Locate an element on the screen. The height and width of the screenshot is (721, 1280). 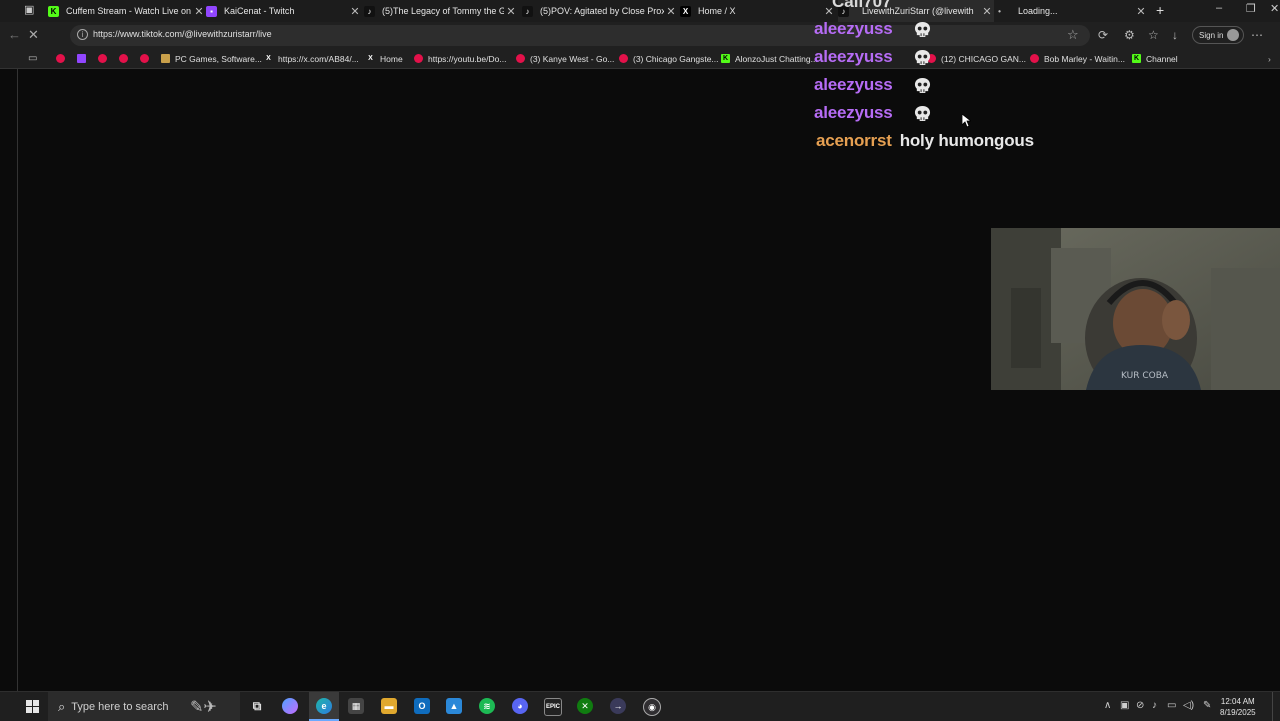
new-tab-button: + is located at coordinates (1160, 10).